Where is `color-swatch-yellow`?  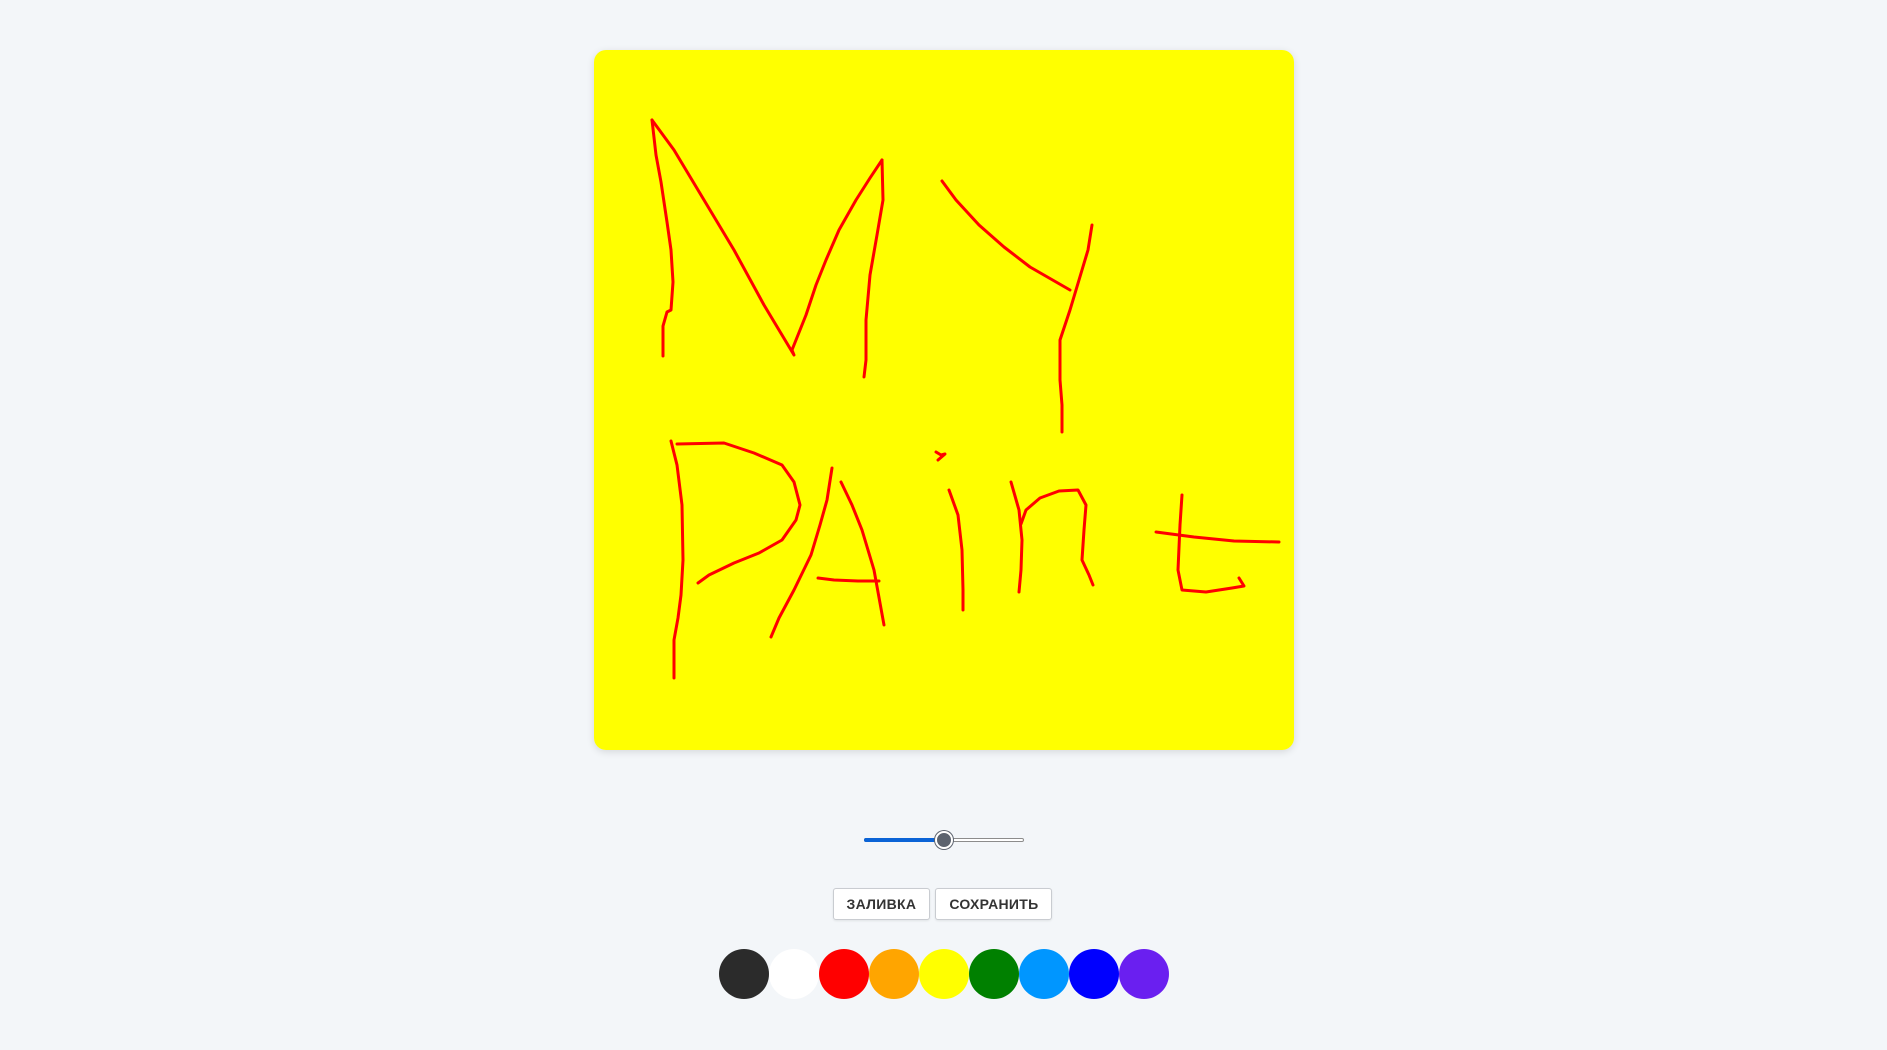
color-swatch-yellow is located at coordinates (943, 974).